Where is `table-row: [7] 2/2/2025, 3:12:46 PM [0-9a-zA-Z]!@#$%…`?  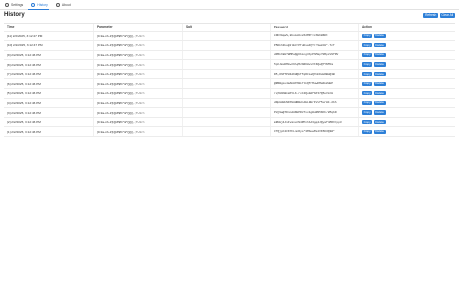 table-row: [7] 2/2/2025, 3:12:46 PM [0-9a-zA-Z]!@#$%… is located at coordinates (229, 74).